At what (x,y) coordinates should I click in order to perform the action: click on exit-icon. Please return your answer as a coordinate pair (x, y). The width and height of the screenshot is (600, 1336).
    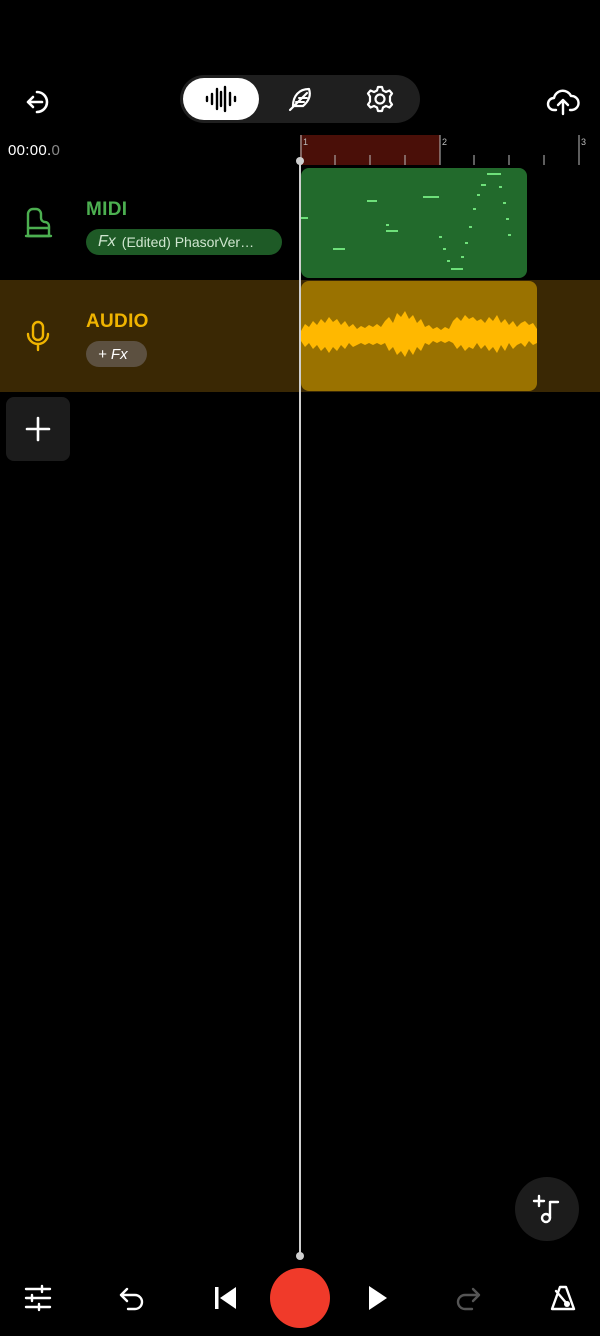
    Looking at the image, I should click on (37, 102).